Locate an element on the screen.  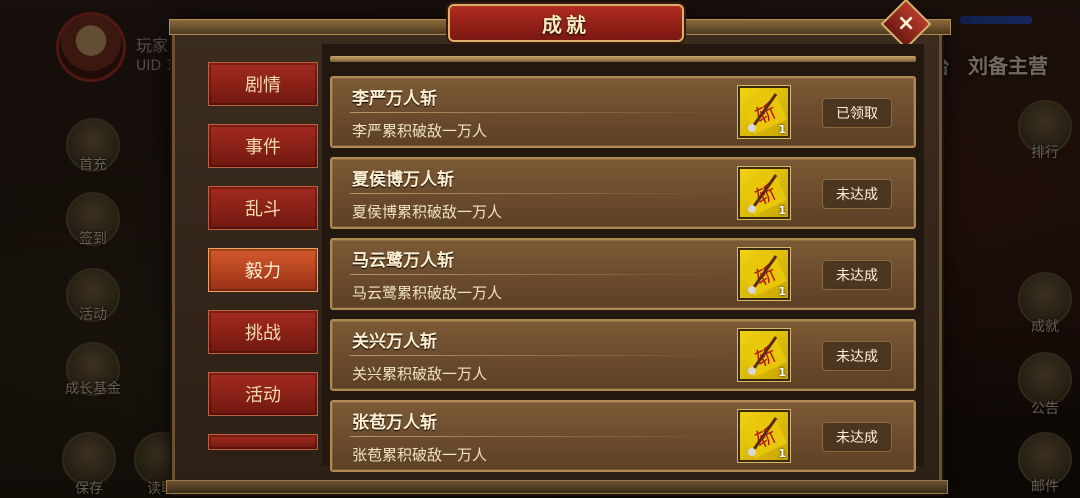
tab-perseverance: 毅力 is located at coordinates (263, 270).